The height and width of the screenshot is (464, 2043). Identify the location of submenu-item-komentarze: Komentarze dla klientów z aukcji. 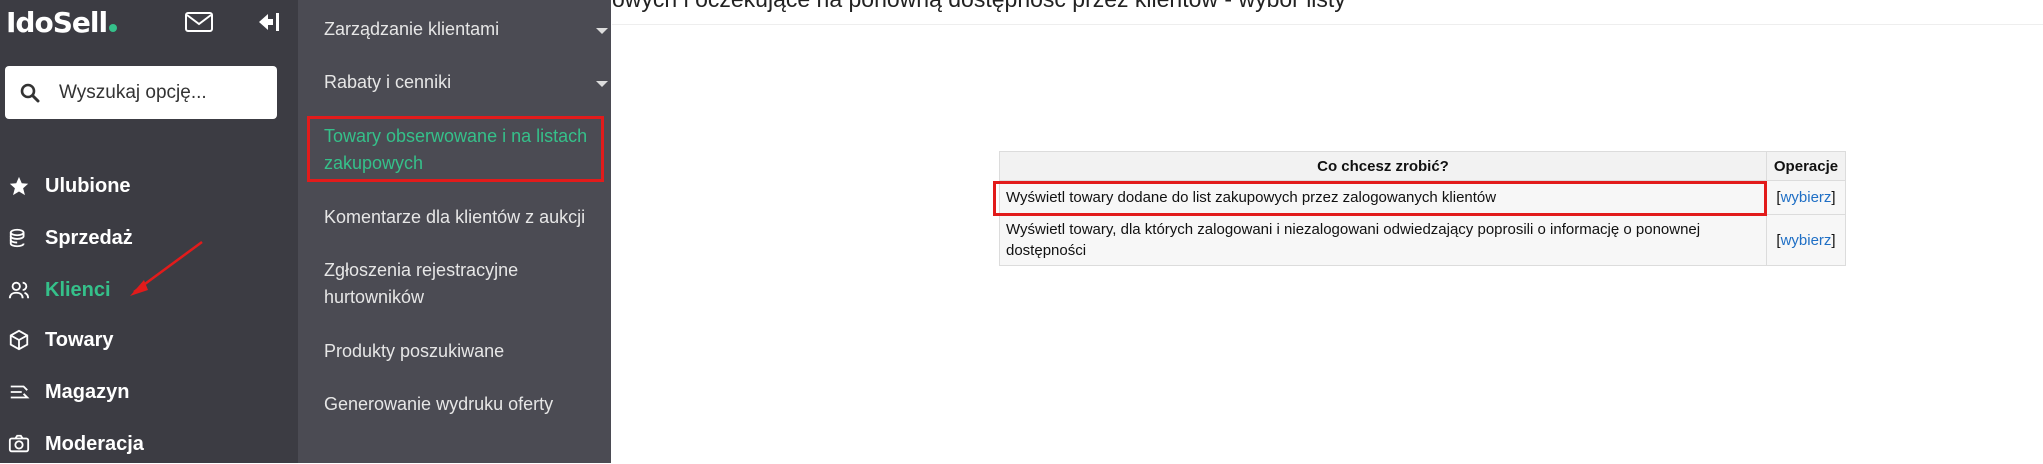
(465, 217).